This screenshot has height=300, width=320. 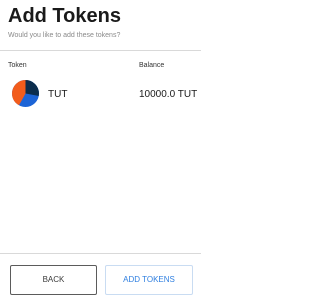 I want to click on column-header-balance: Balance, so click(x=152, y=65).